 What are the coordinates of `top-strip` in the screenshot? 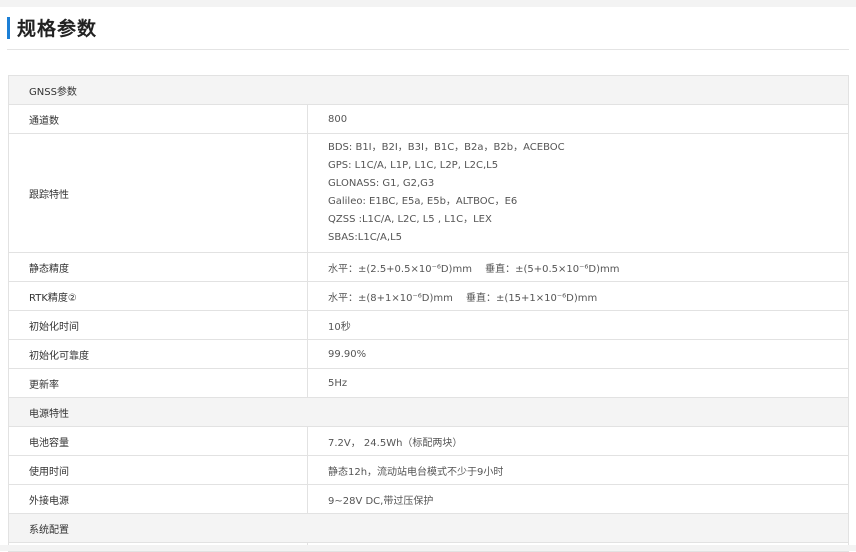 It's located at (428, 3).